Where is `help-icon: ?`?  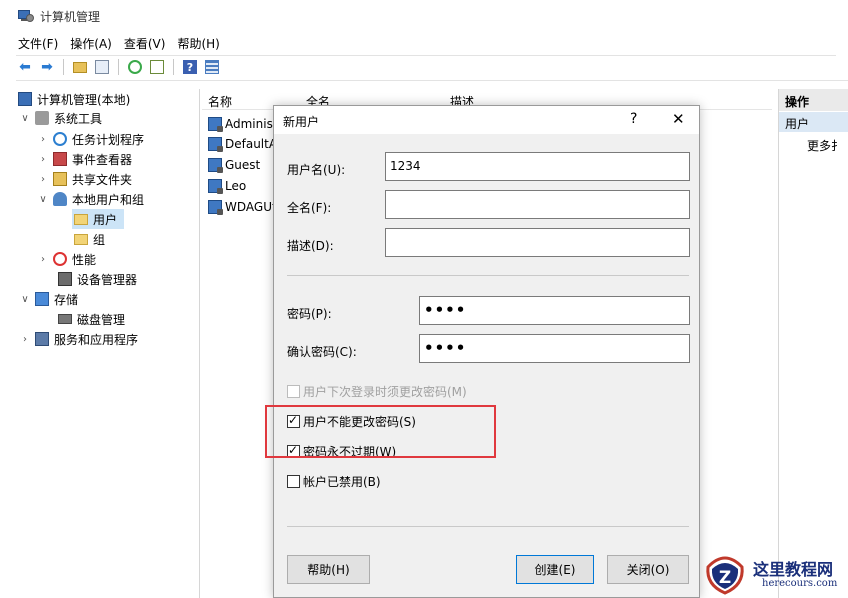
help-icon: ? is located at coordinates (190, 67).